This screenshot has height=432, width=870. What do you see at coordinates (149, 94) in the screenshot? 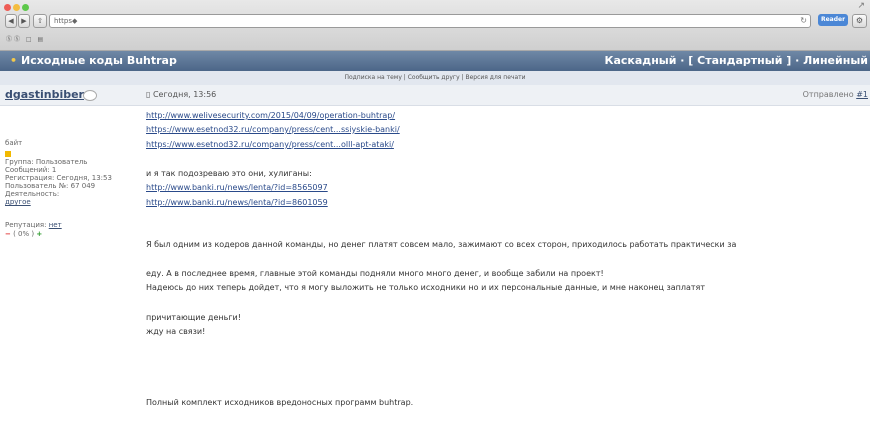
I see `document-icon: ▯` at bounding box center [149, 94].